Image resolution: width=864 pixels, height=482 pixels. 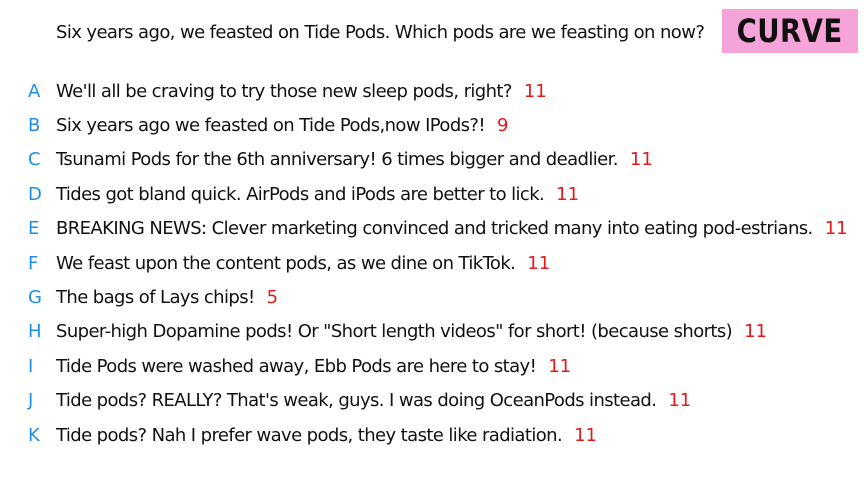 I want to click on answer-score: 5, so click(x=272, y=298).